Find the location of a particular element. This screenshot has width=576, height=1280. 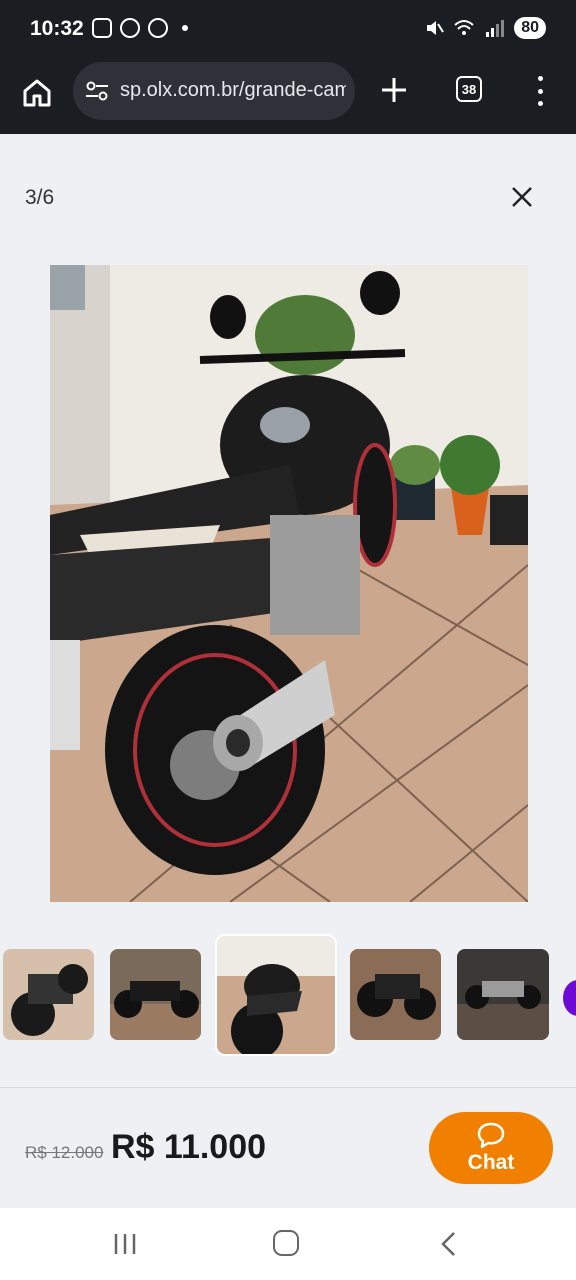

status-time: 10:32 is located at coordinates (57, 28).